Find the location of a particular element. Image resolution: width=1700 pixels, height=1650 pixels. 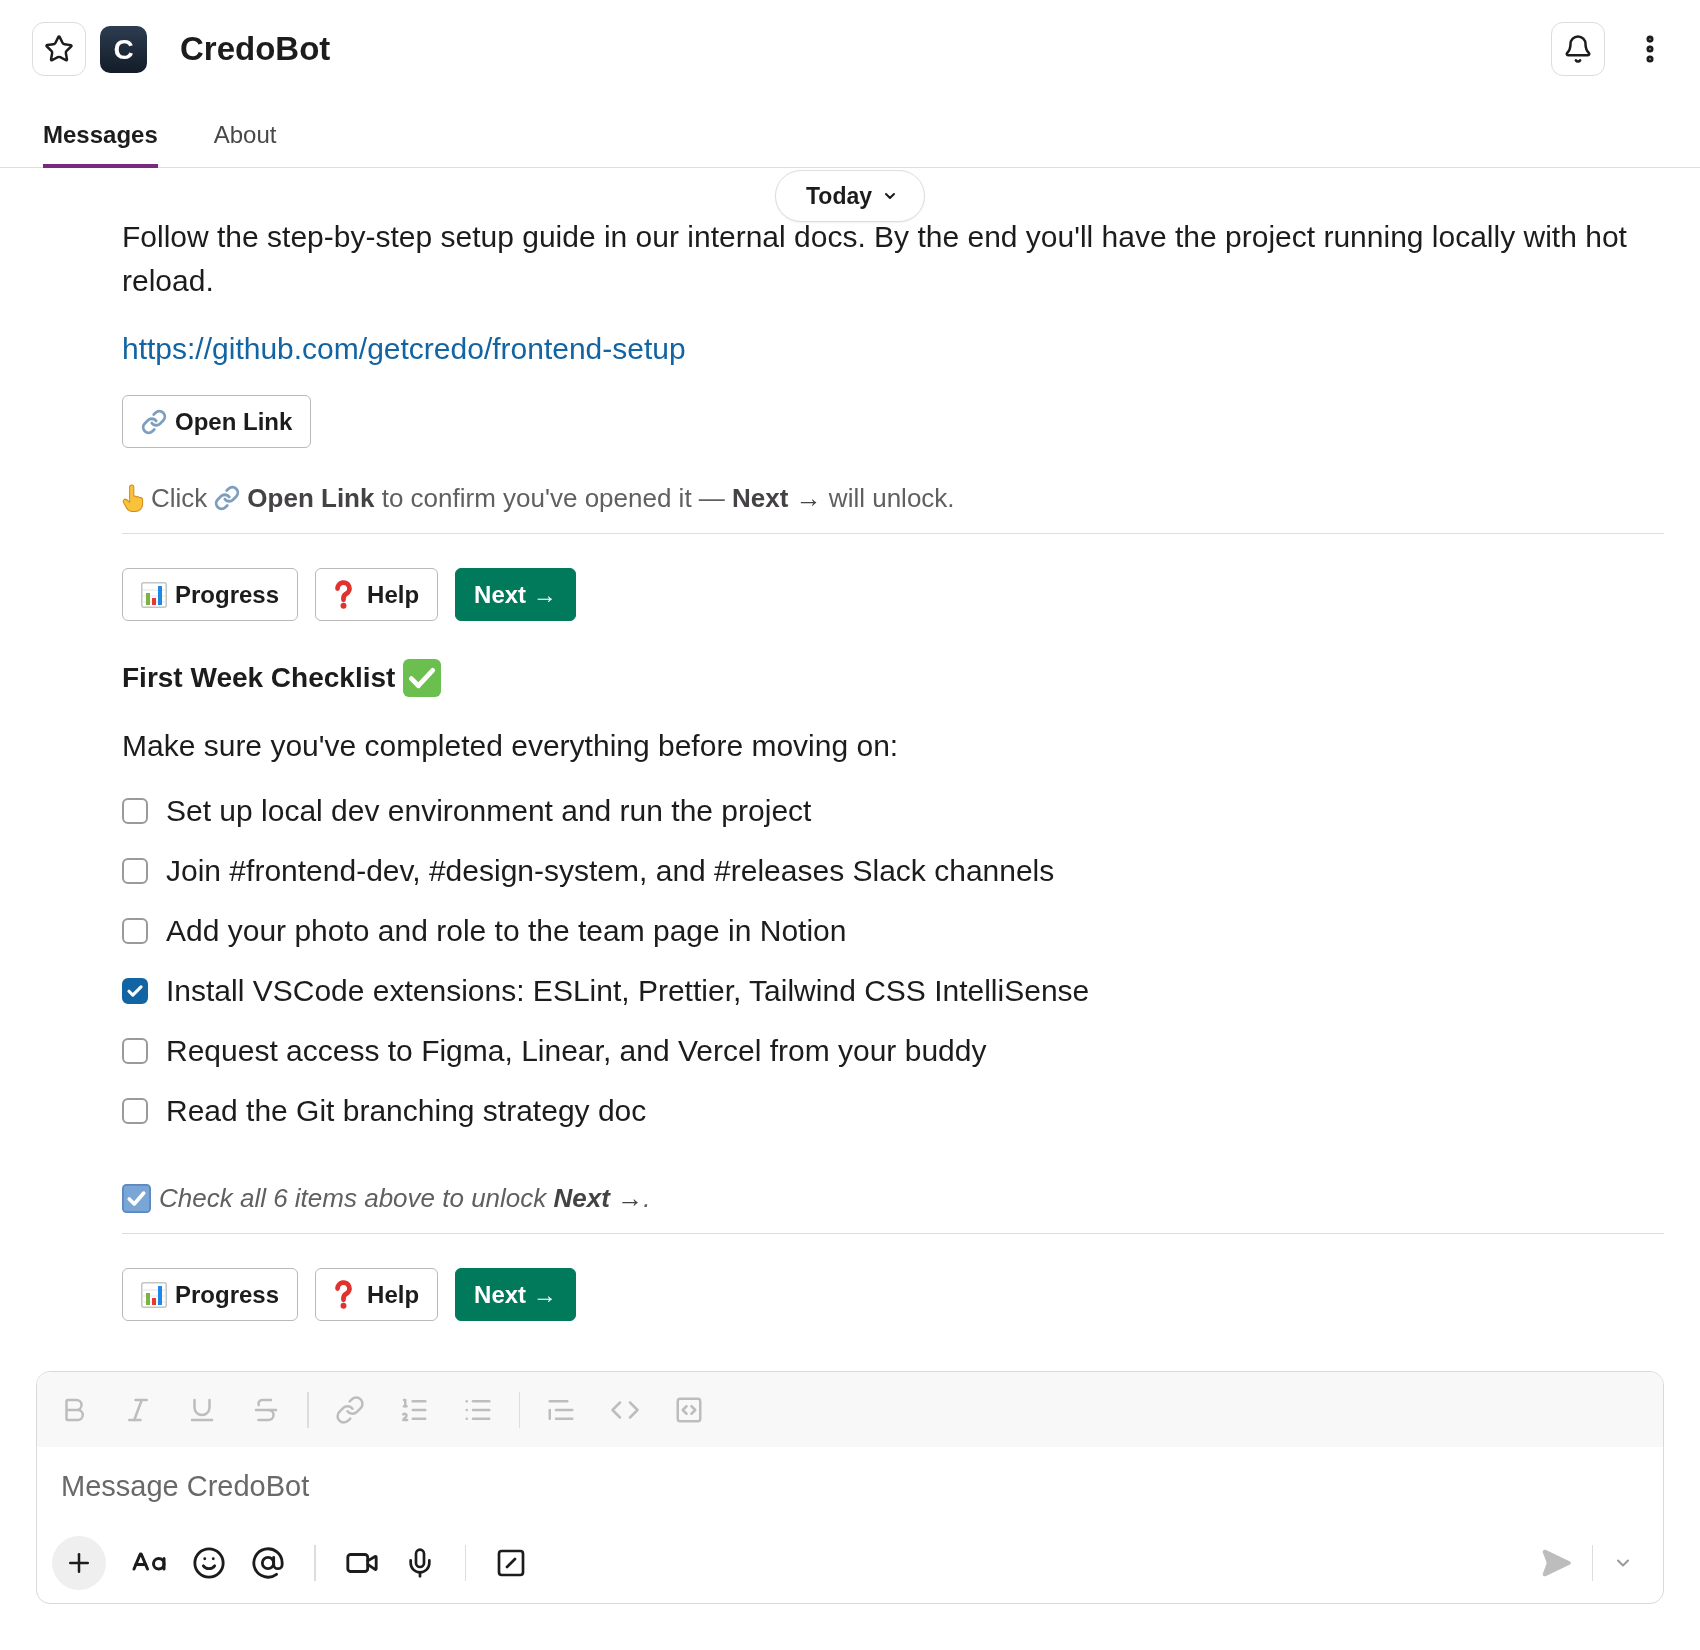

hint-text: Open Link to confirm you've opened it — Next → will unlock. is located at coordinates (601, 498).